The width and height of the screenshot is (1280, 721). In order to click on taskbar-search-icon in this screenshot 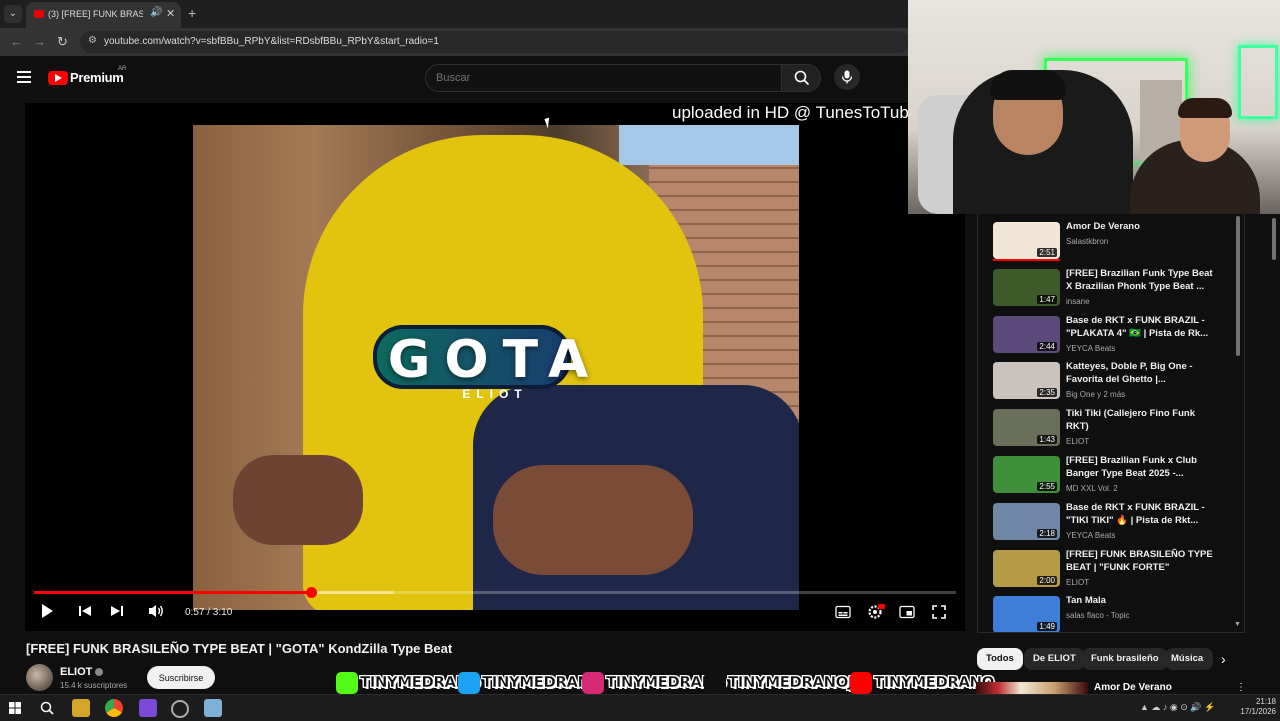, I will do `click(47, 708)`.